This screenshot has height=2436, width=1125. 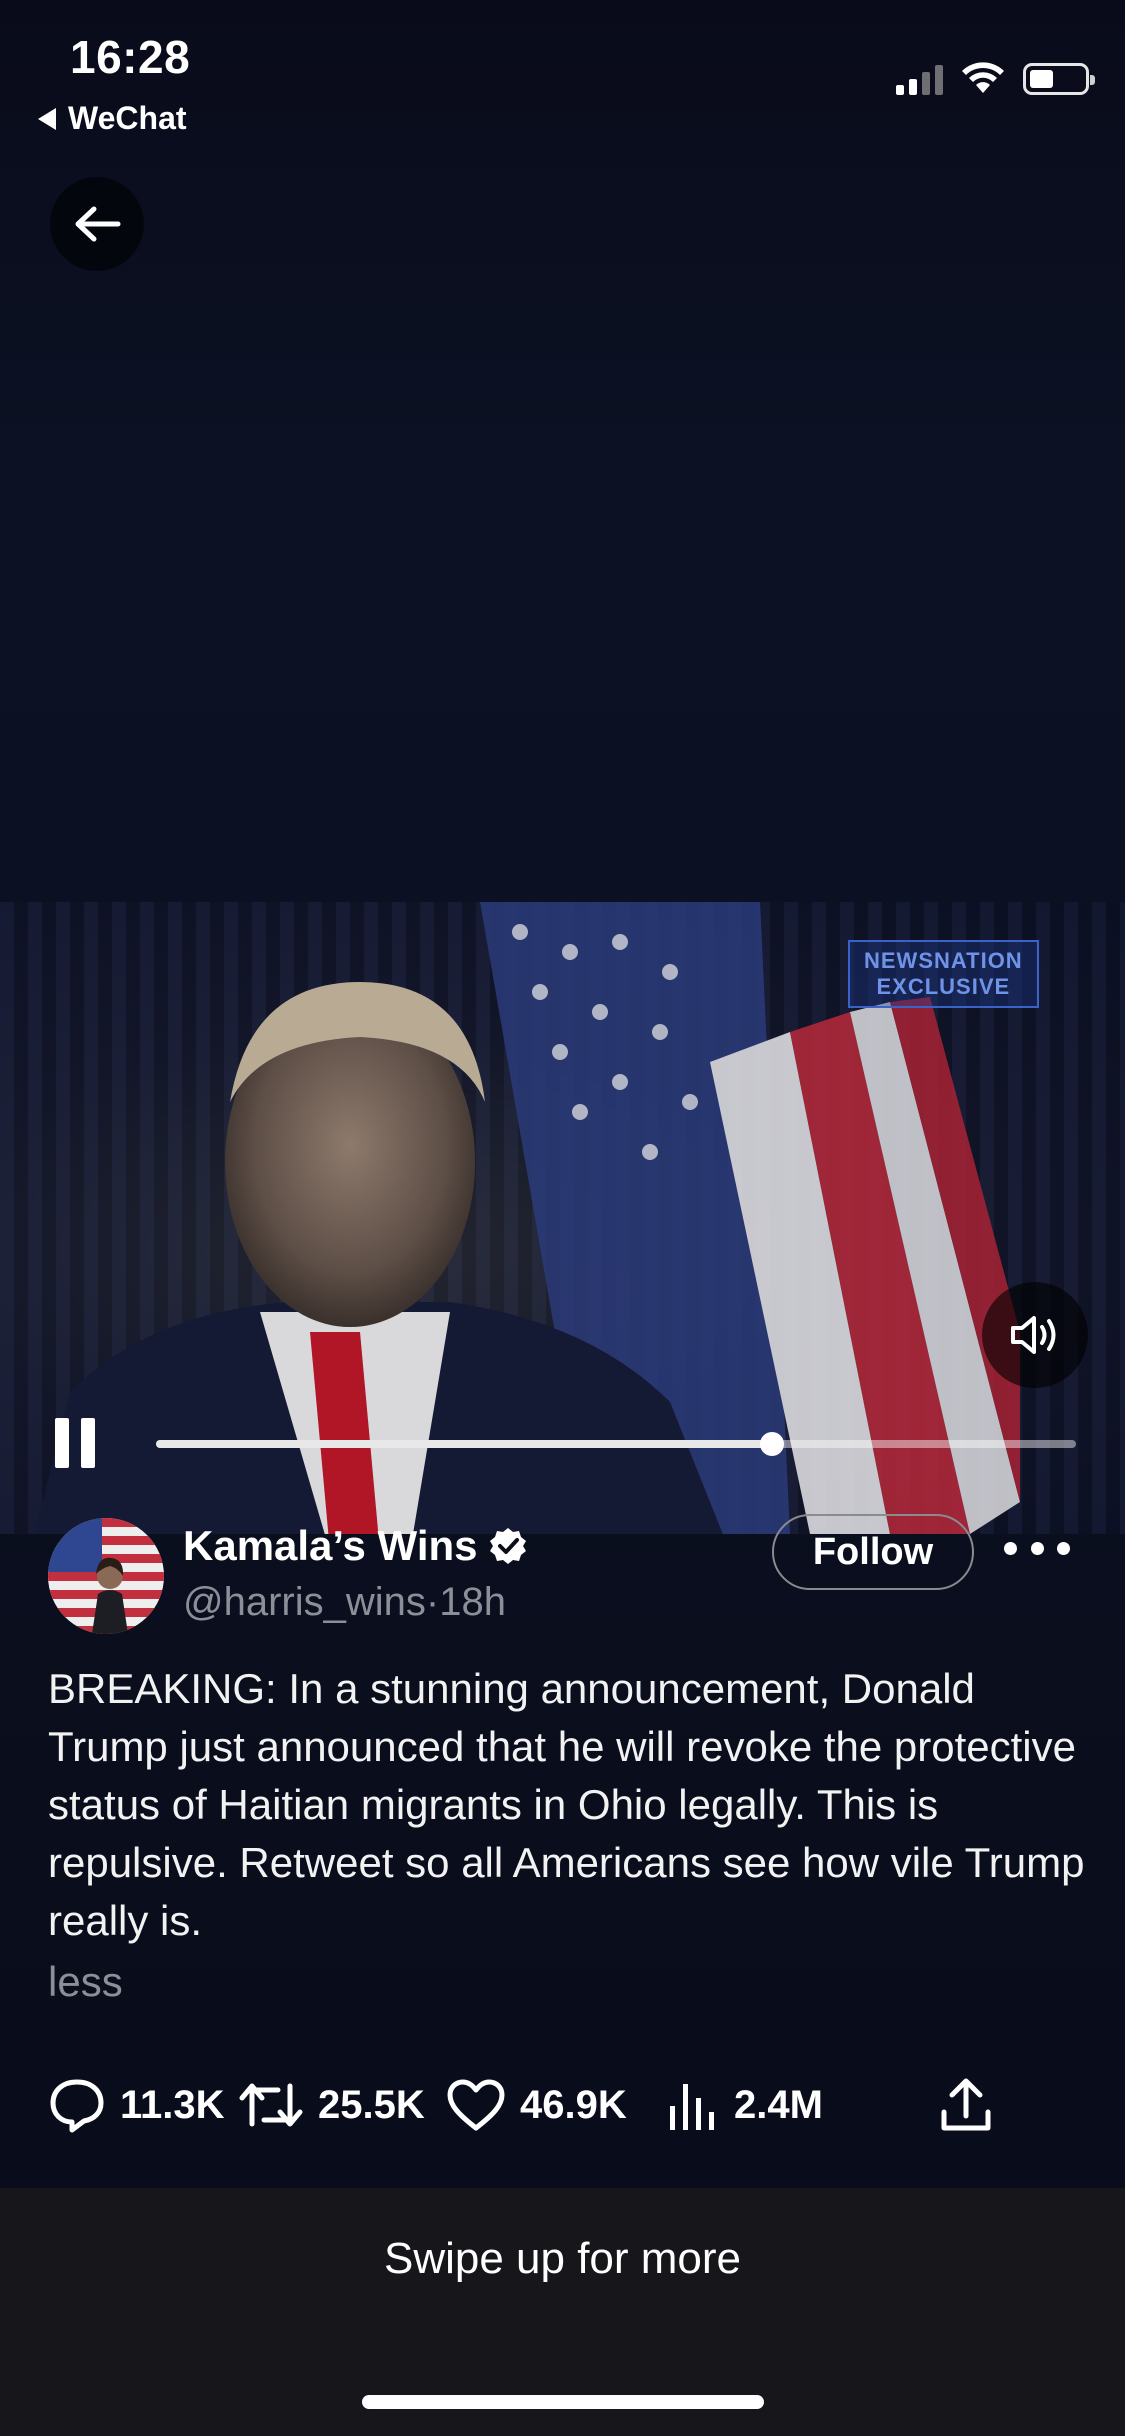 What do you see at coordinates (943, 960) in the screenshot?
I see `watermark-line1: NEWSNATION` at bounding box center [943, 960].